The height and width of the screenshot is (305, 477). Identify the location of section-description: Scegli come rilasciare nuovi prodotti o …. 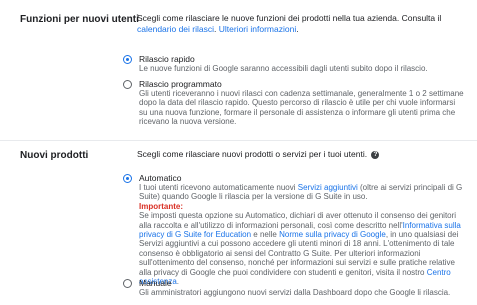
(299, 154).